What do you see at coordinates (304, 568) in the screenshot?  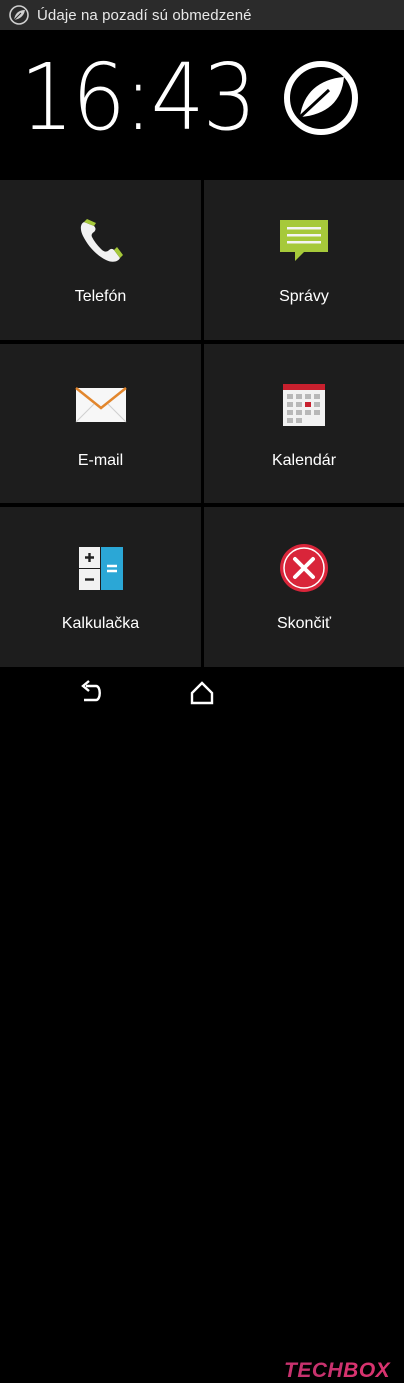 I see `exit-icon` at bounding box center [304, 568].